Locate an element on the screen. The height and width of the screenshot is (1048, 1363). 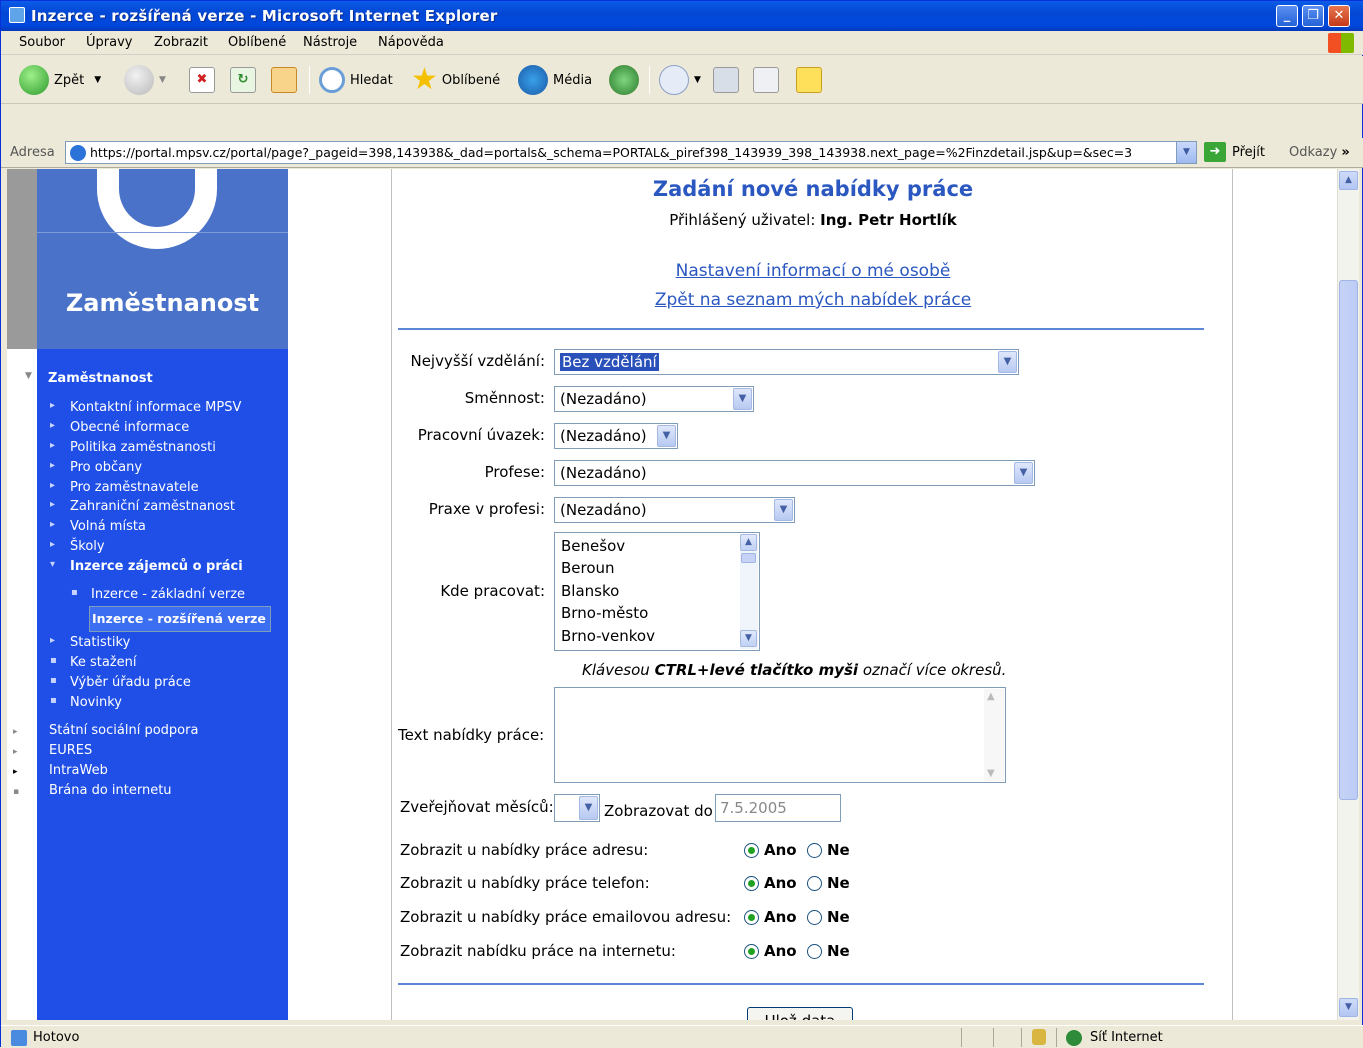
phone-no-radio: Ne is located at coordinates (828, 883).